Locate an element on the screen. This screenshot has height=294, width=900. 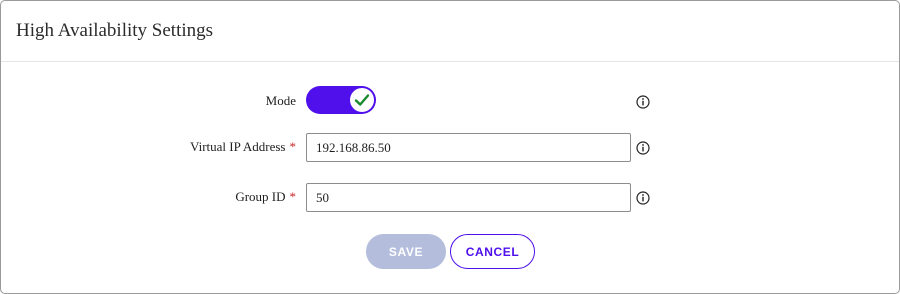
toggle-knob is located at coordinates (362, 100).